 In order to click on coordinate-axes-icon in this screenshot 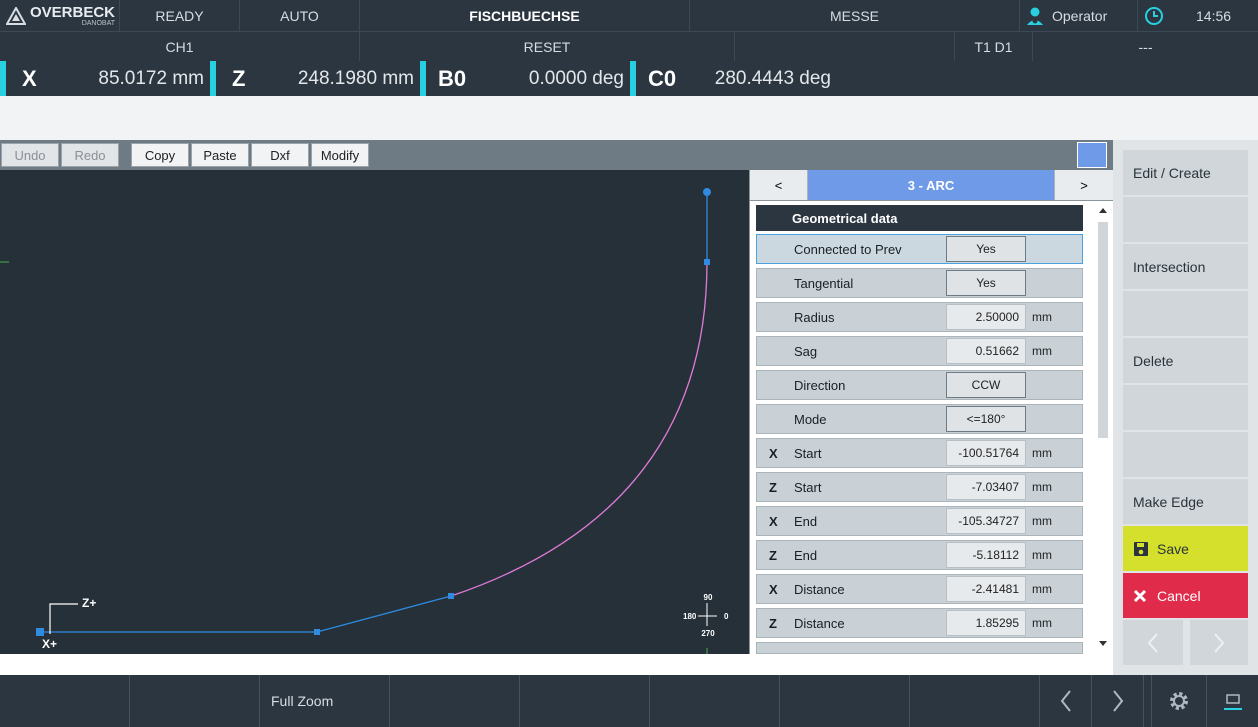, I will do `click(63, 618)`.